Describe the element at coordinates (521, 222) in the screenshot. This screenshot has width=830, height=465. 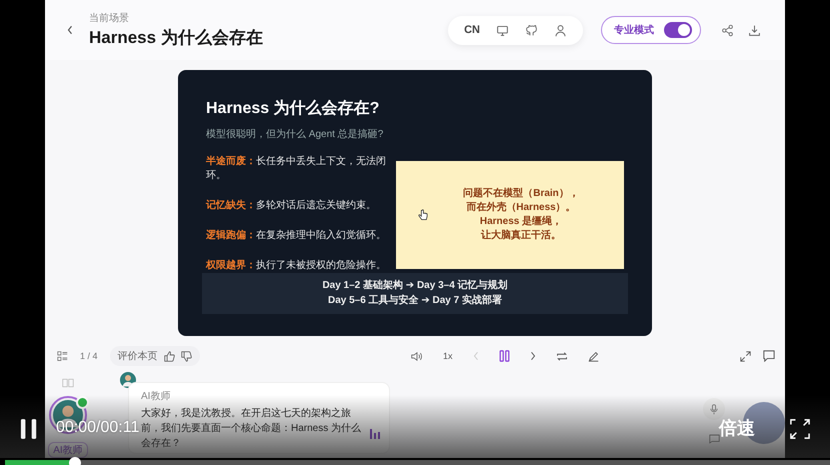
I see `callout-text: Harness 是缰绳，` at that location.